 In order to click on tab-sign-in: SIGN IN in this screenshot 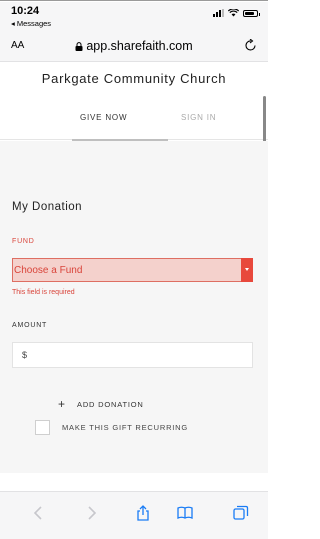, I will do `click(198, 117)`.